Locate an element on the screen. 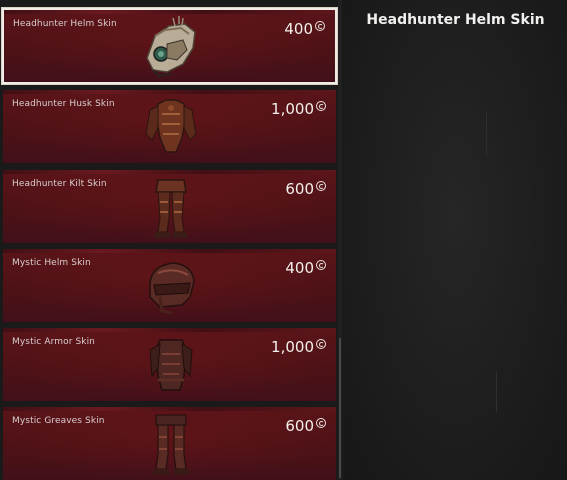 Image resolution: width=567 pixels, height=480 pixels. skin-card-headhunter-husk: Headhunter Husk Skin 1,000 is located at coordinates (169, 126).